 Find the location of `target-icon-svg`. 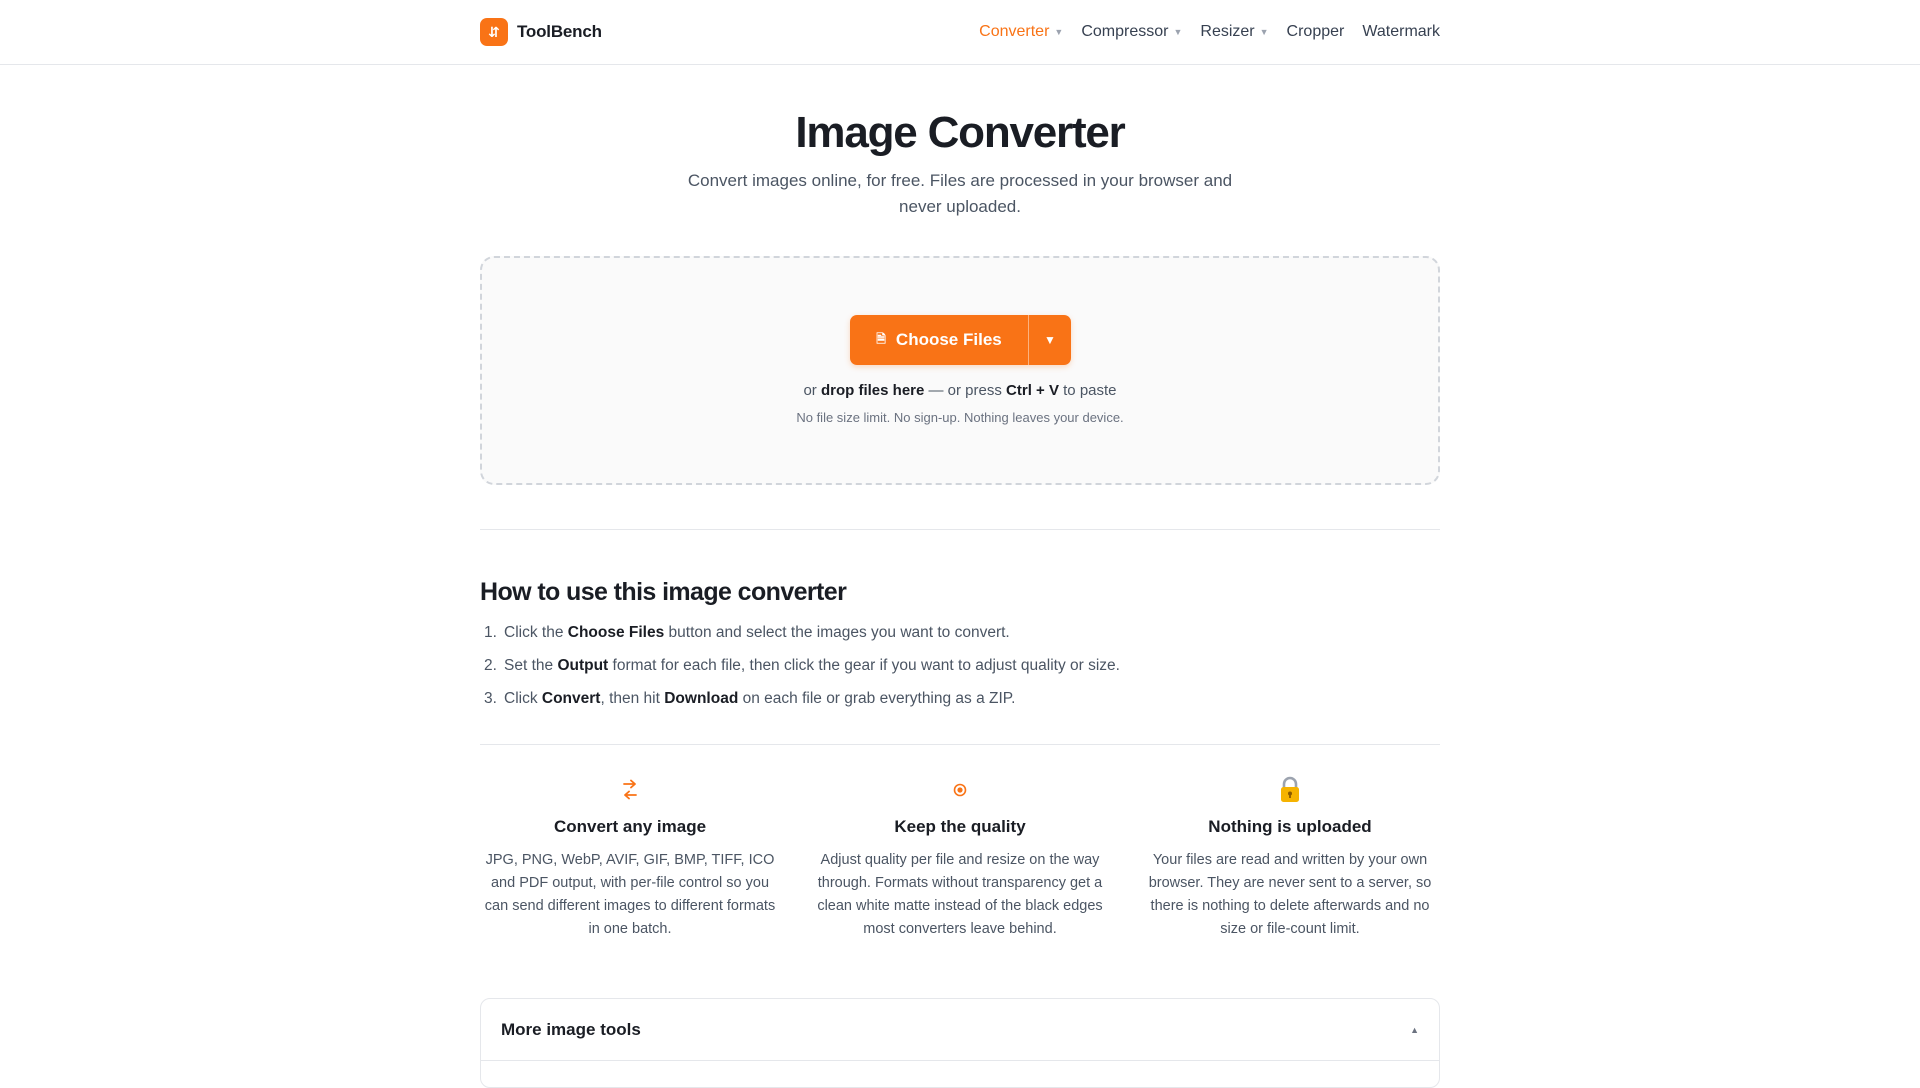

target-icon-svg is located at coordinates (960, 790).